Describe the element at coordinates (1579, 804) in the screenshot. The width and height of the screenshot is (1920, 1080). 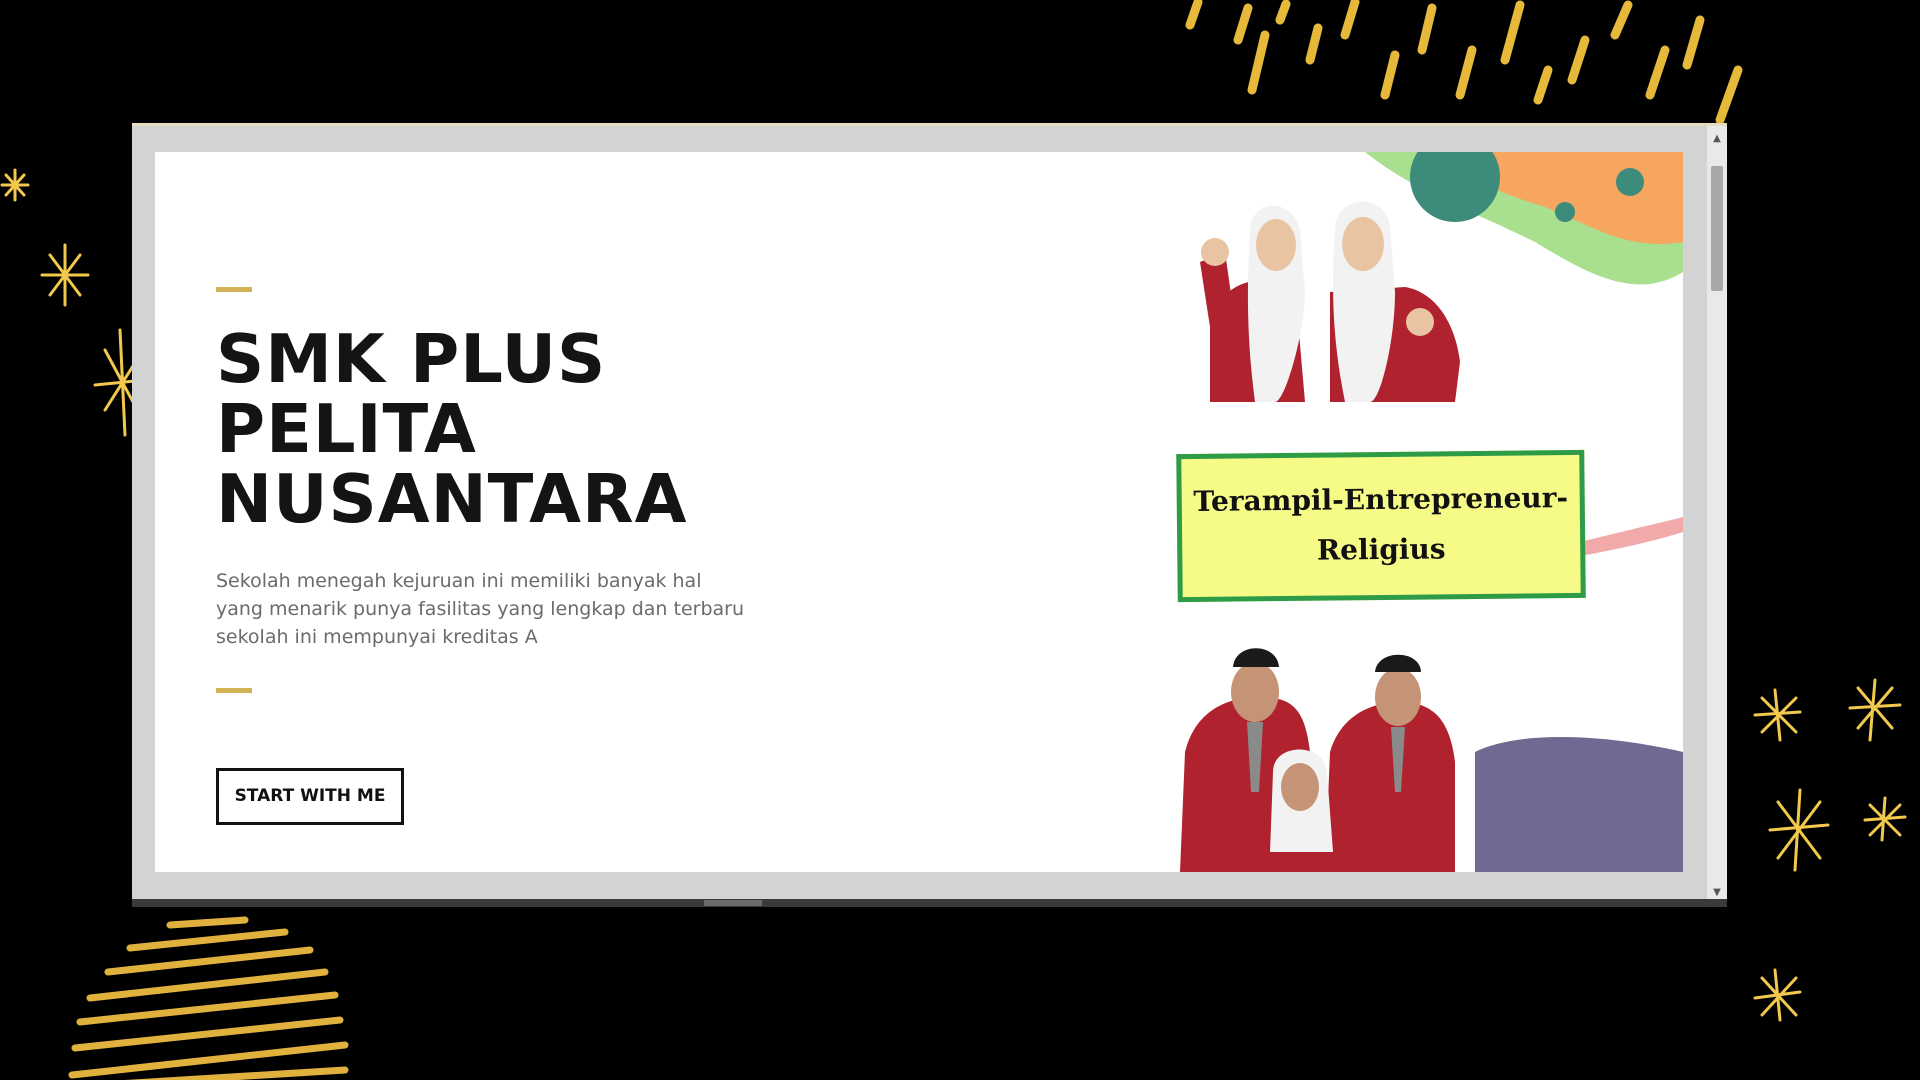
I see `purple-blob-shape` at that location.